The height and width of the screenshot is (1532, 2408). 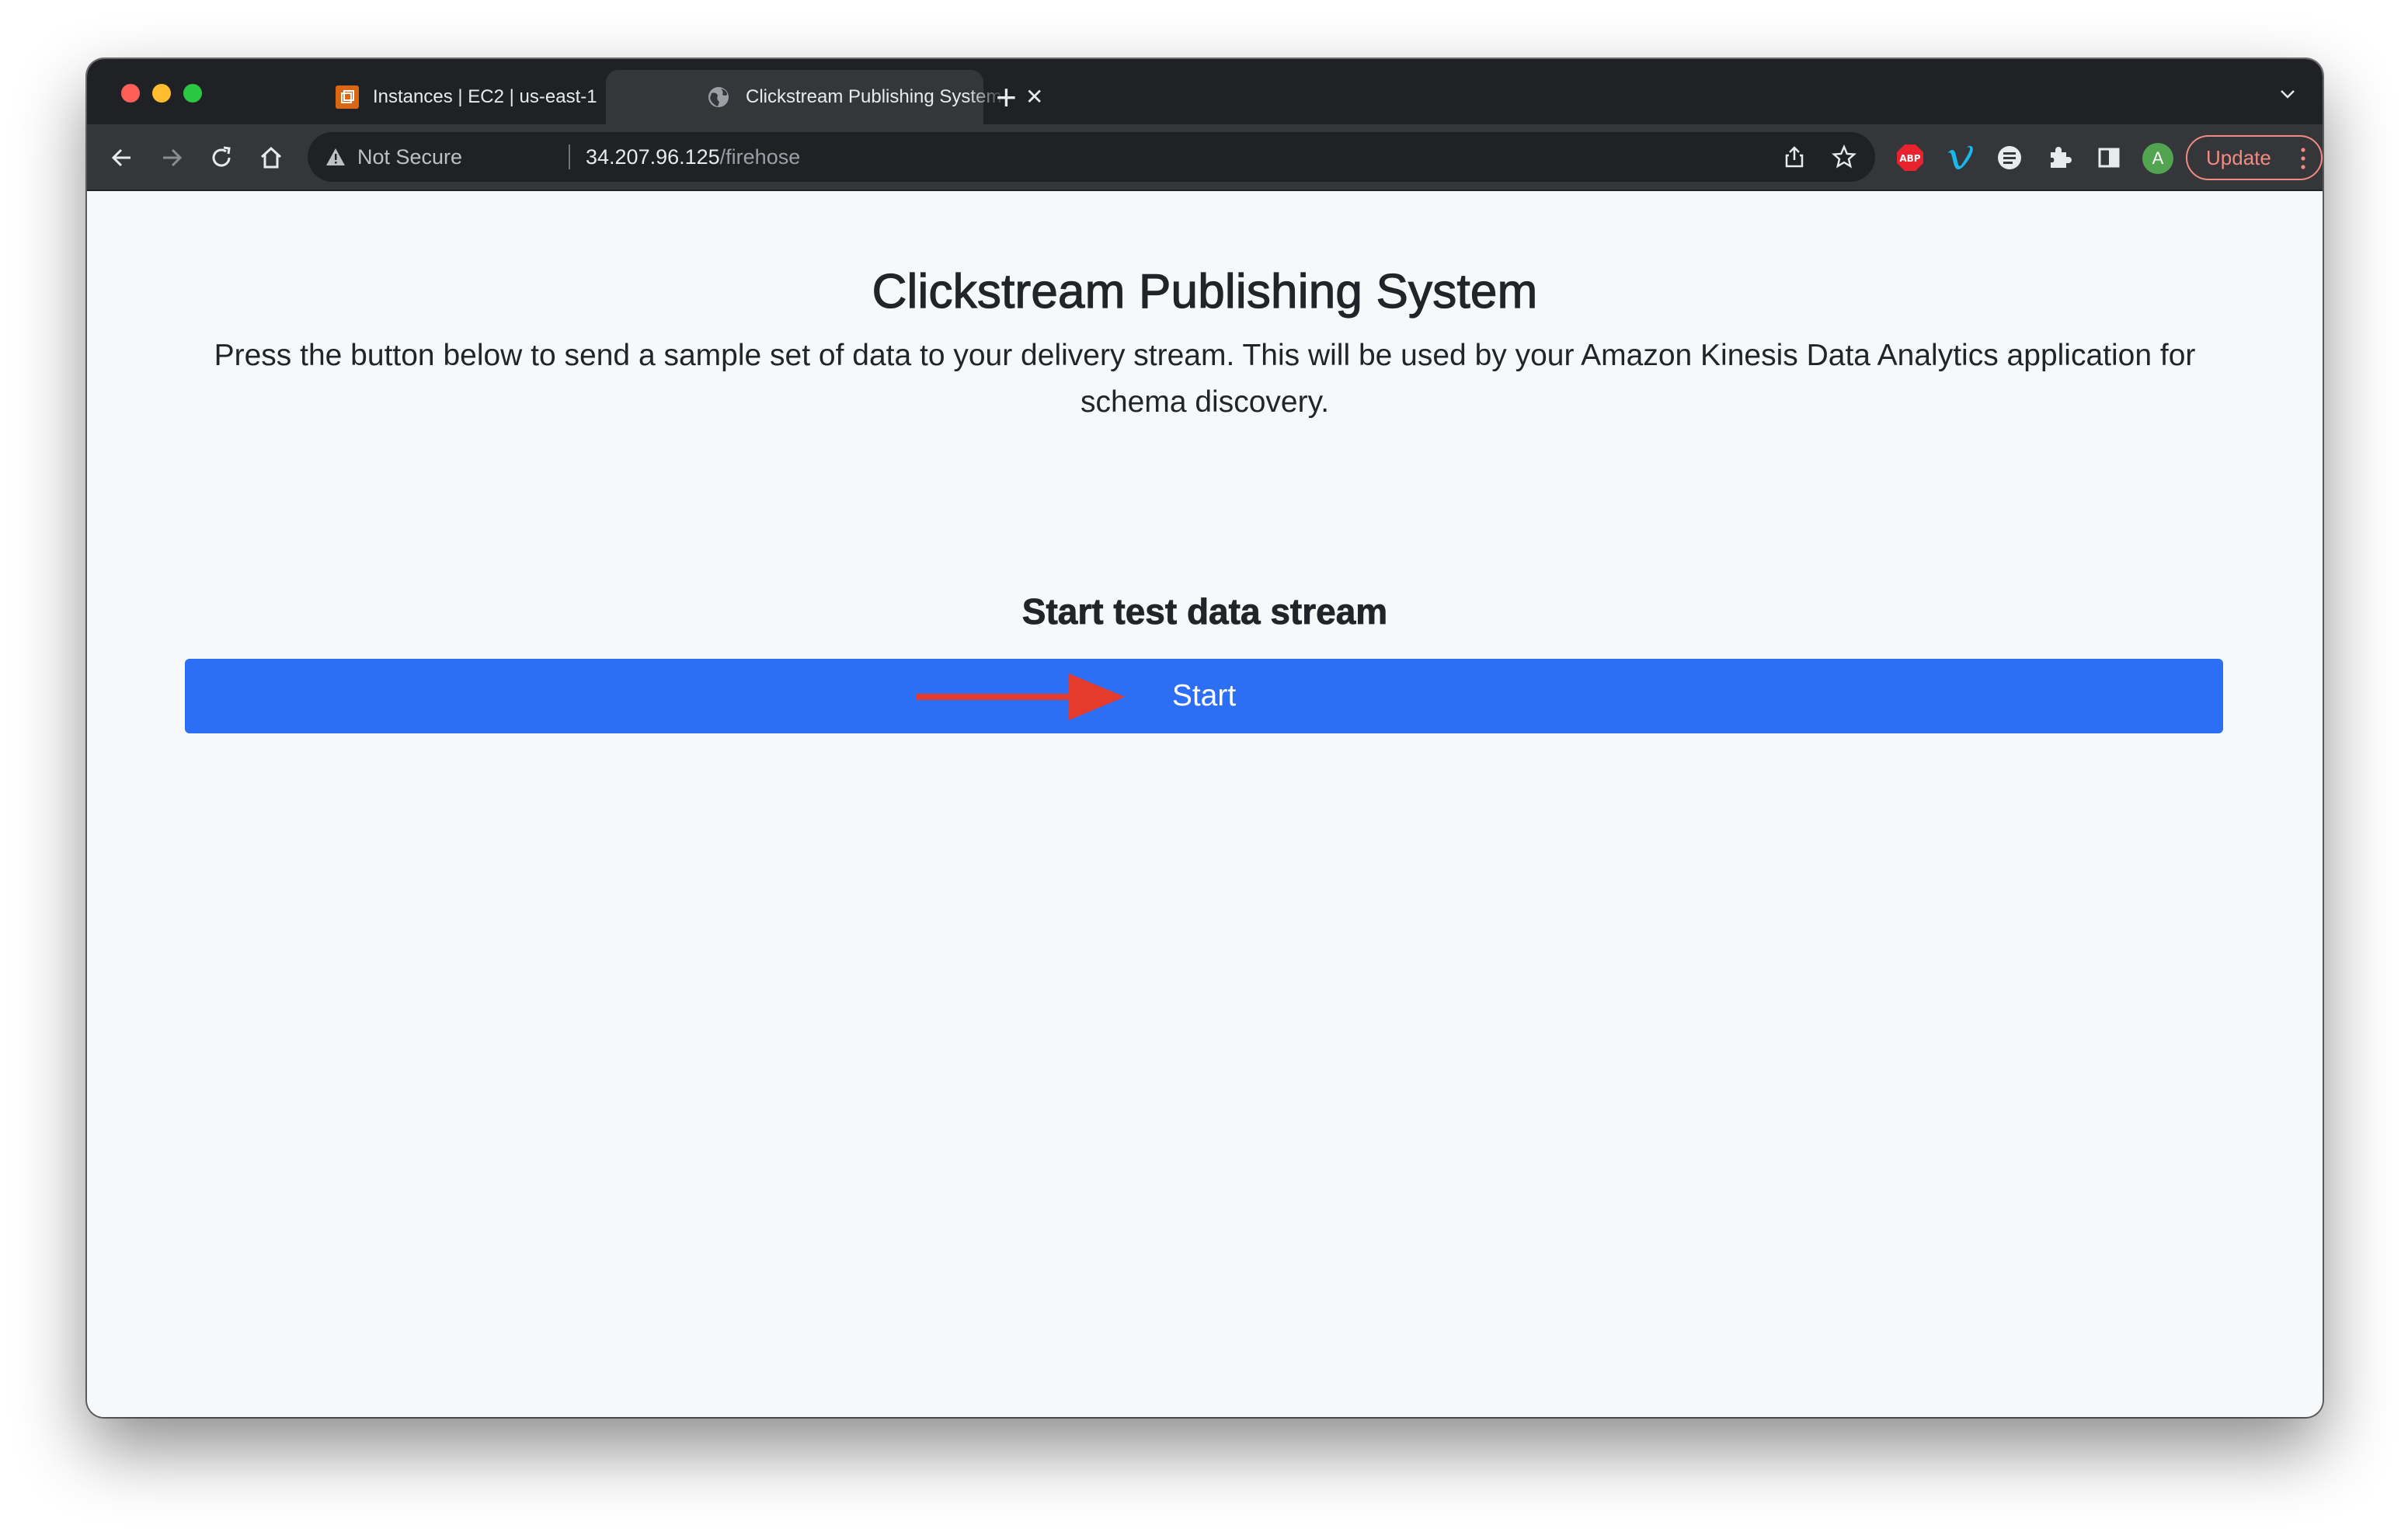 What do you see at coordinates (2009, 158) in the screenshot?
I see `extension-circle-icon` at bounding box center [2009, 158].